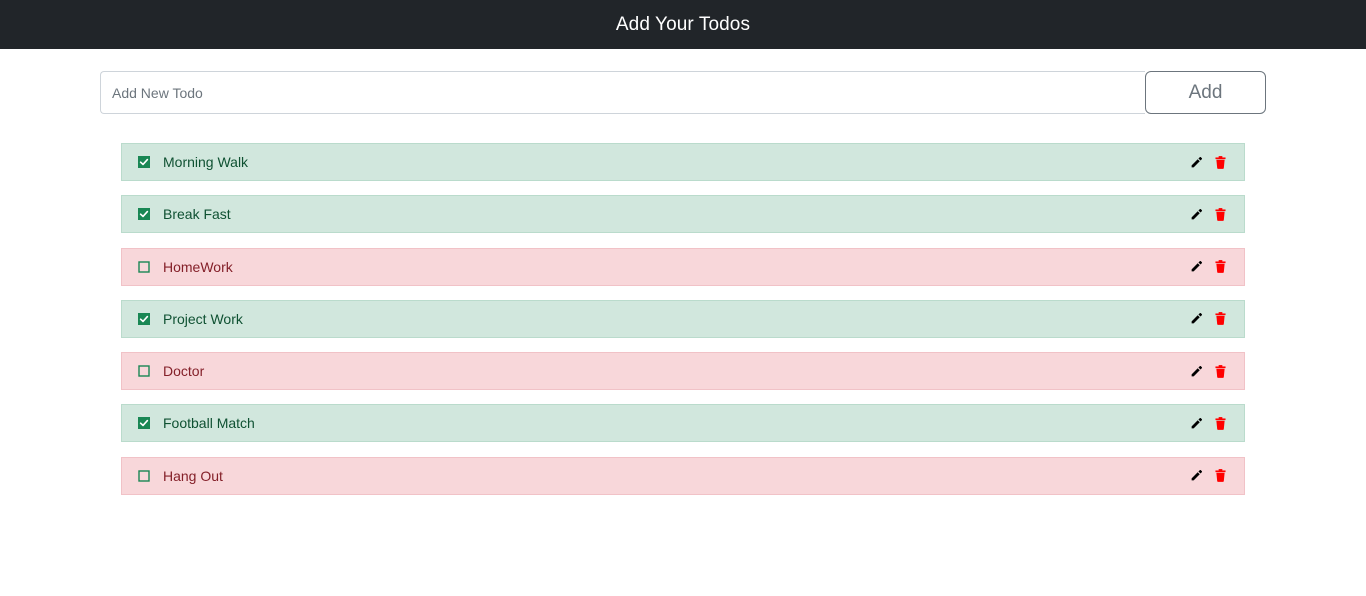 The height and width of the screenshot is (596, 1366). Describe the element at coordinates (683, 318) in the screenshot. I see `todo-item: Project Work` at that location.